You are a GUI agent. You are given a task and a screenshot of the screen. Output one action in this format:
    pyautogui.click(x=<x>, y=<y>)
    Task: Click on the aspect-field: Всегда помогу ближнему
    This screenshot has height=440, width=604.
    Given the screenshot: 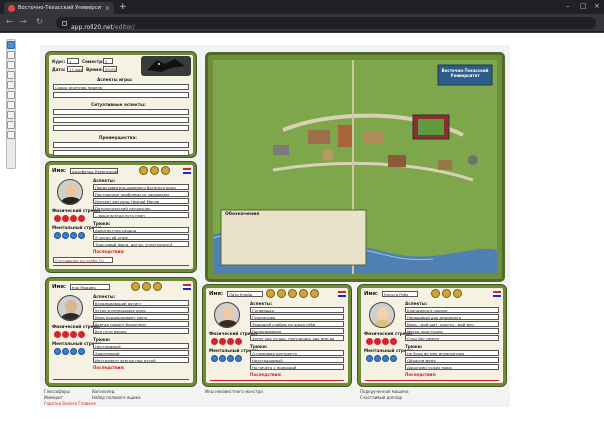 What is the action you would take?
    pyautogui.click(x=141, y=324)
    